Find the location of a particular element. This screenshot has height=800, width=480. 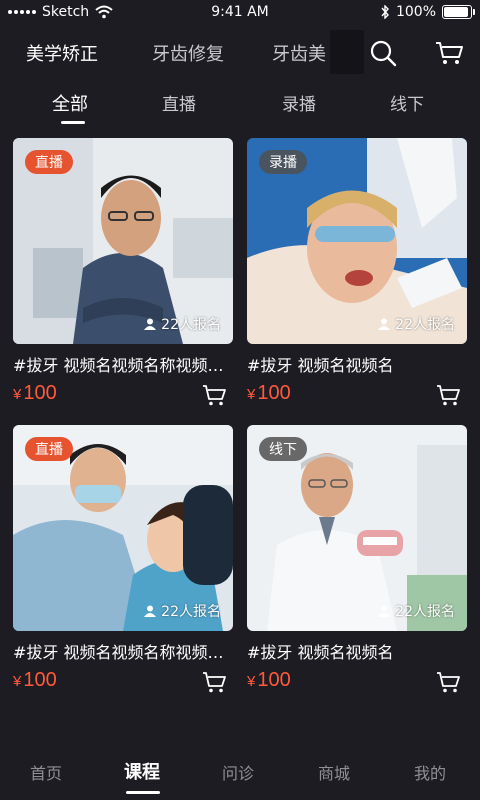

bluetooth-icon is located at coordinates (385, 12).